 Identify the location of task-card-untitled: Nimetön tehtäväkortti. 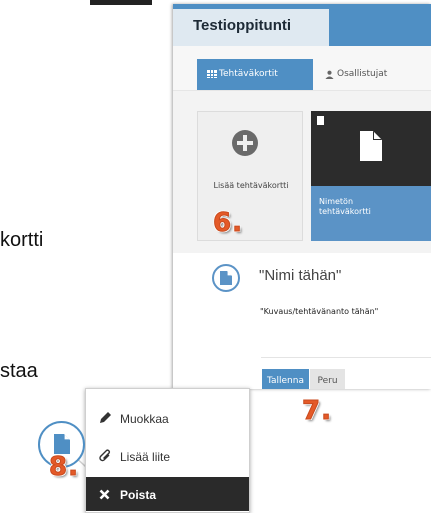
(371, 176).